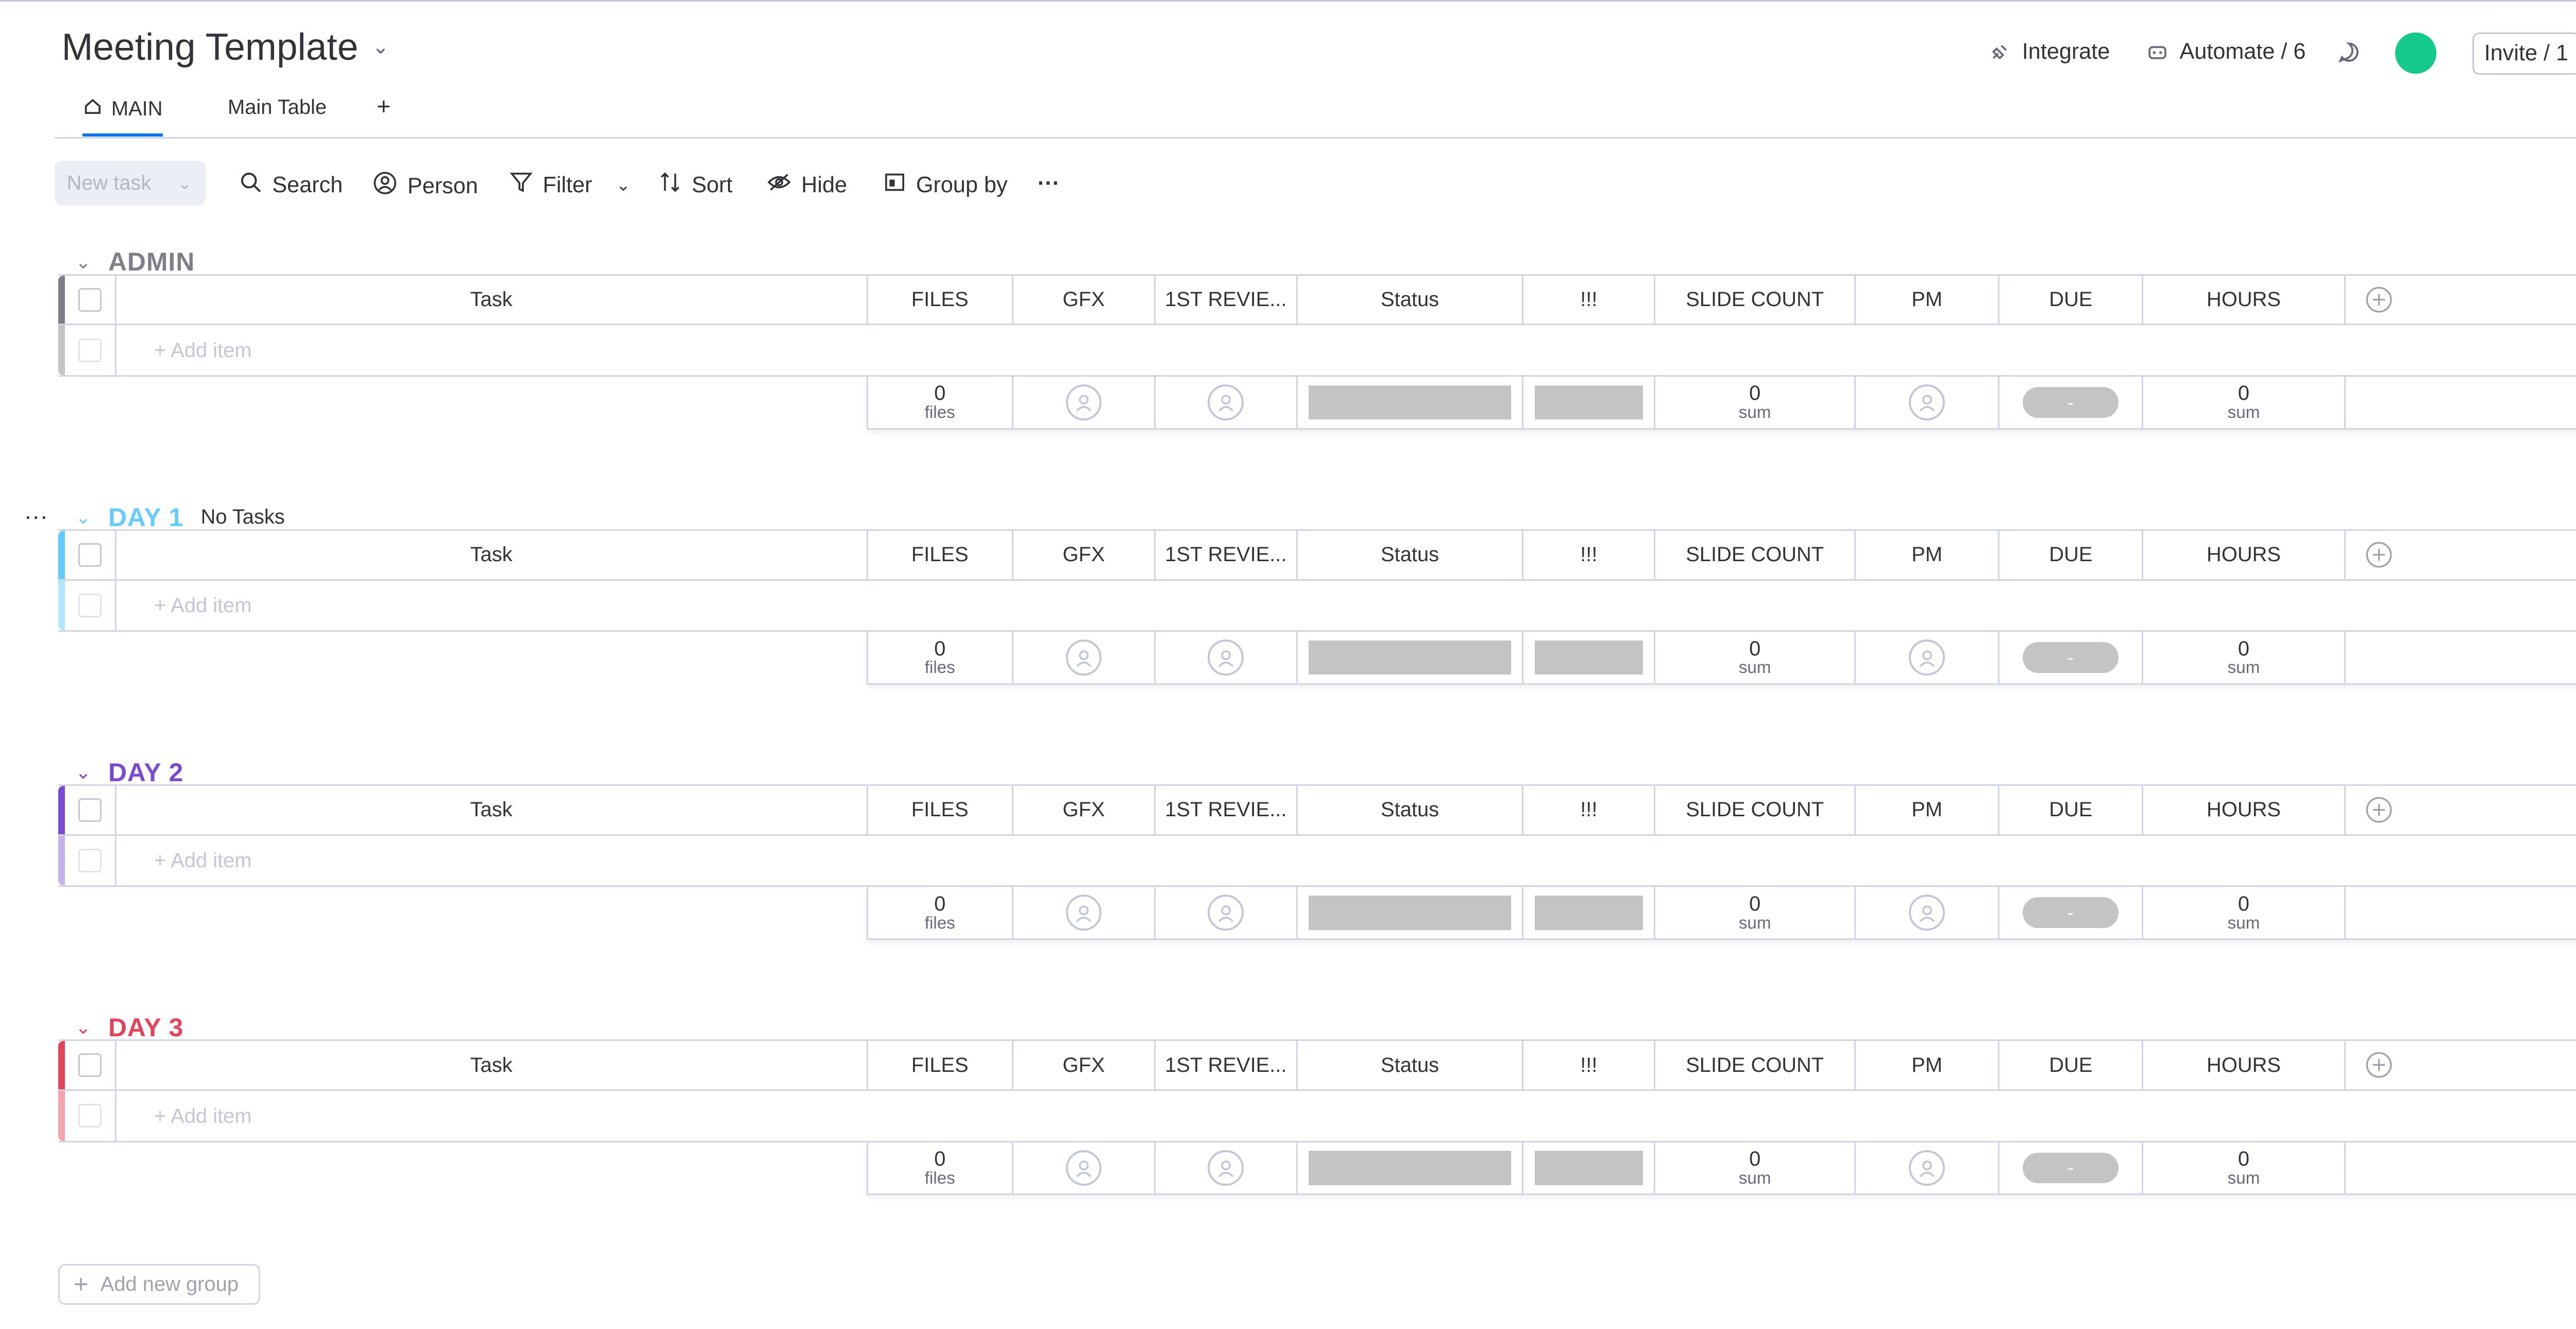 The image size is (2576, 1329). I want to click on group-name: DAY 1, so click(145, 517).